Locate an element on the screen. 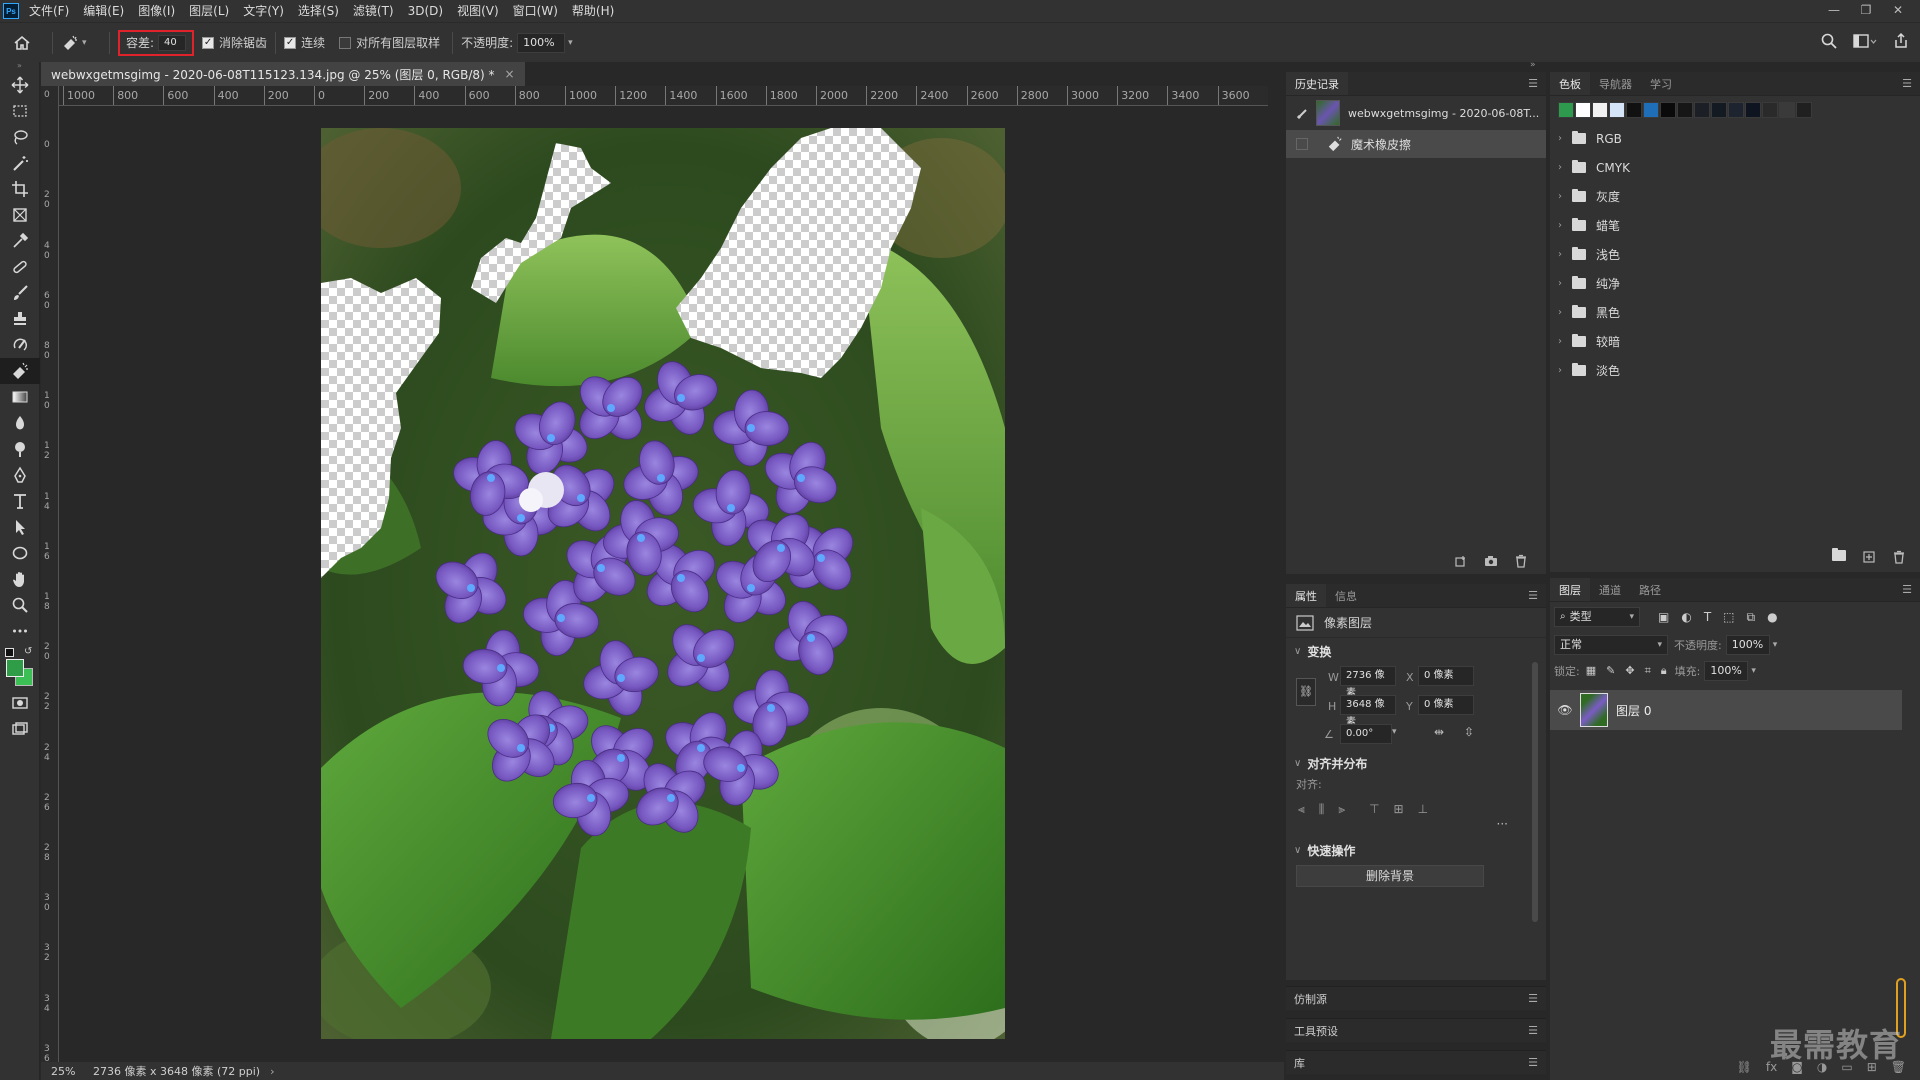 This screenshot has width=1920, height=1080. tolerance-input: 40 is located at coordinates (172, 42).